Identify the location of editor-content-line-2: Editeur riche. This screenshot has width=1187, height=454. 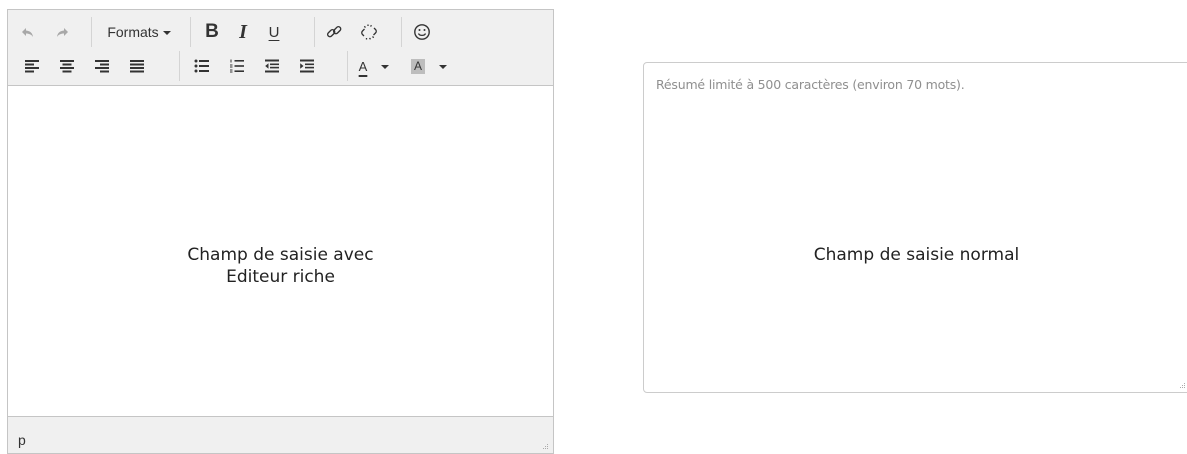
(280, 277).